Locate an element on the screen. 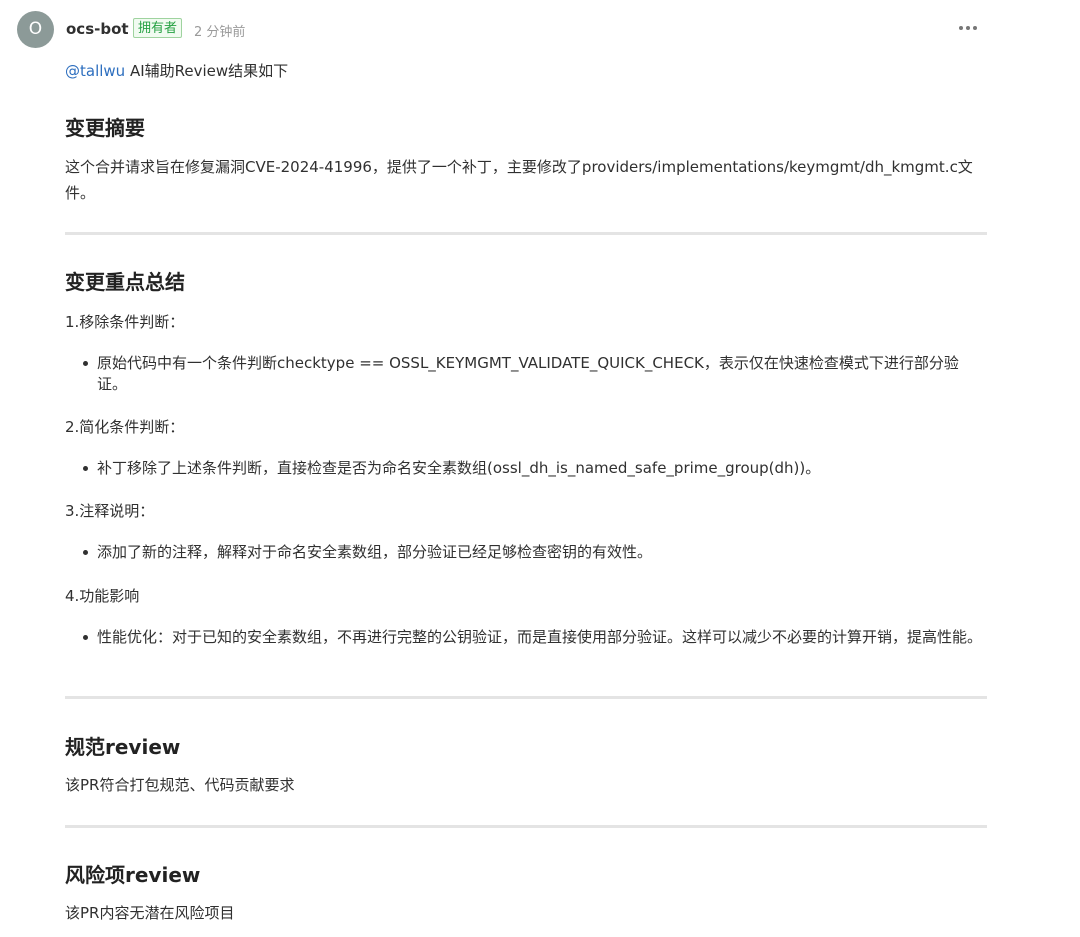 The height and width of the screenshot is (937, 1080). key-point-title: 4.功能影响 is located at coordinates (102, 596).